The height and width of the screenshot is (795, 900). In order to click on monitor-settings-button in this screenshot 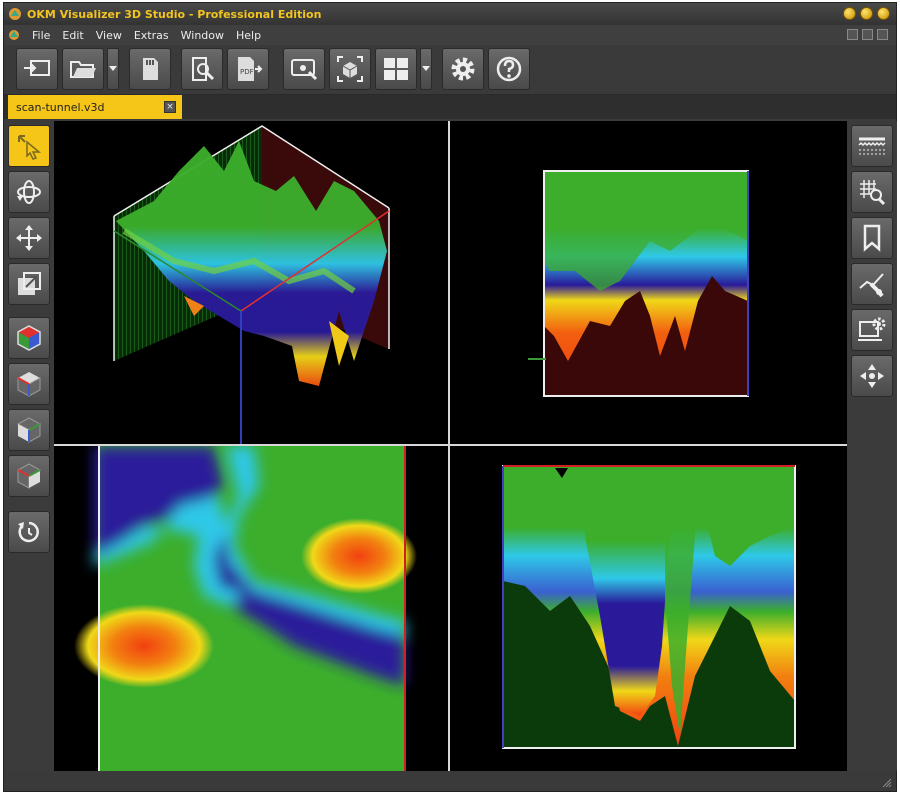, I will do `click(872, 330)`.